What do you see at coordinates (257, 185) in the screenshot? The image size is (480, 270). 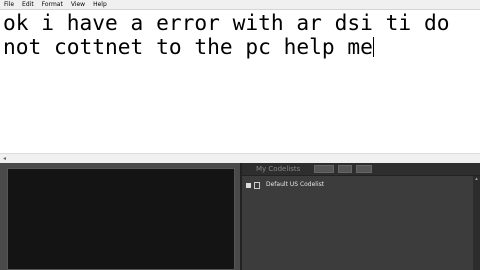 I see `codelist-document-icon` at bounding box center [257, 185].